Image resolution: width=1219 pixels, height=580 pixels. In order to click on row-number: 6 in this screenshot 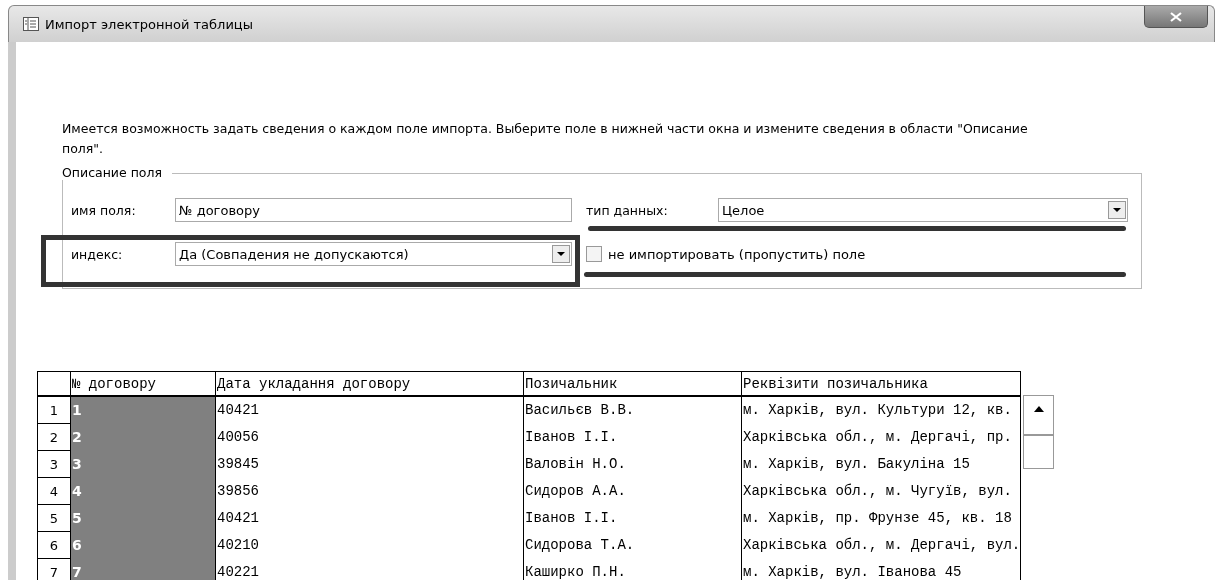, I will do `click(54, 545)`.